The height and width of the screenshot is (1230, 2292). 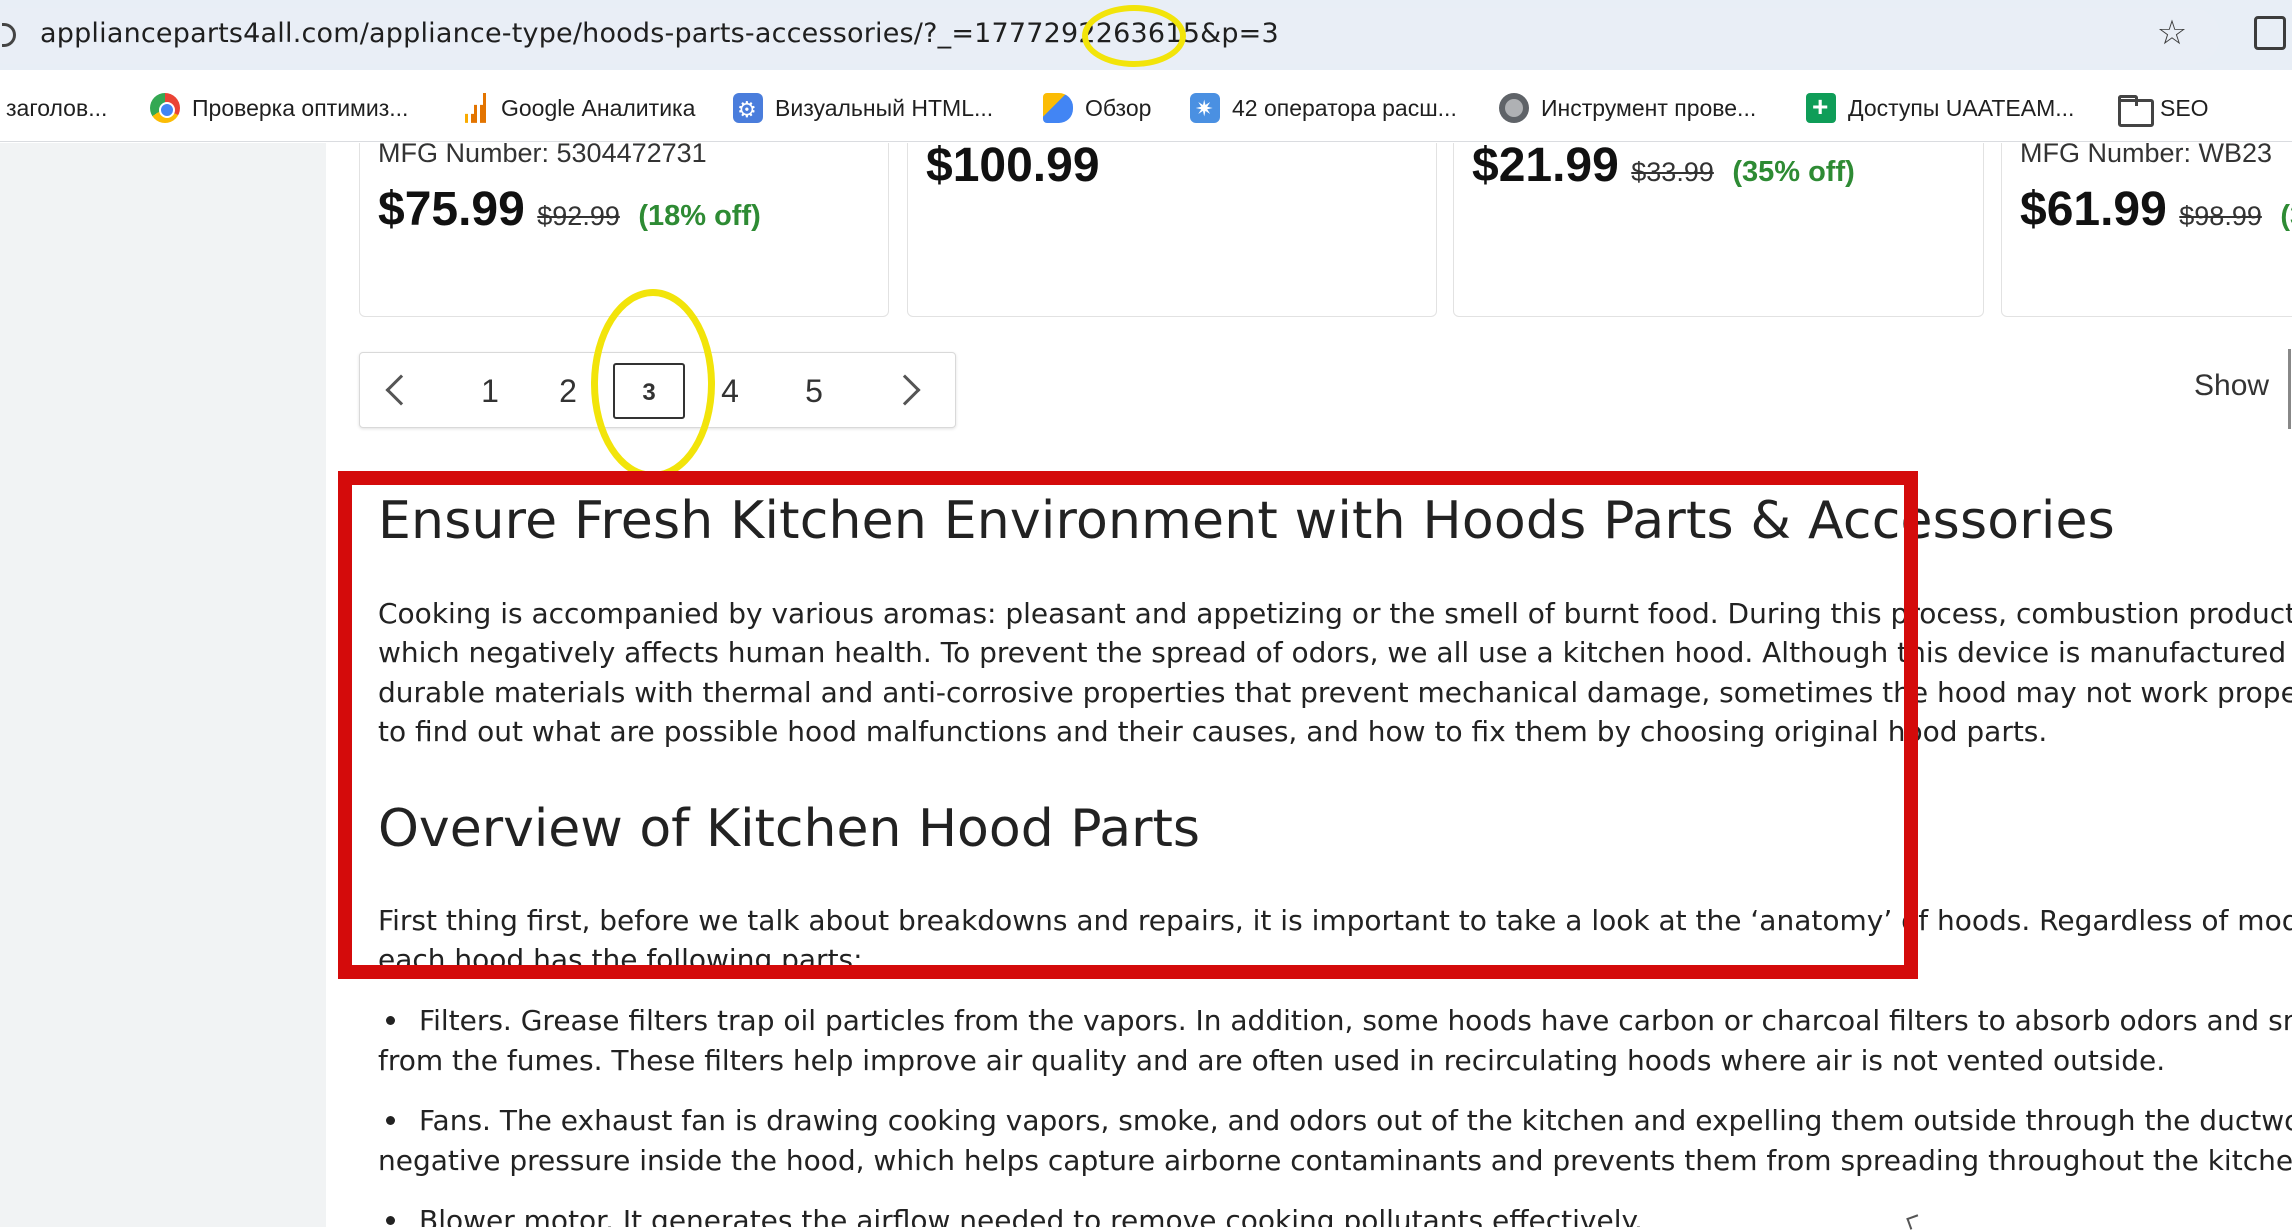 I want to click on sheets-icon, so click(x=1821, y=107).